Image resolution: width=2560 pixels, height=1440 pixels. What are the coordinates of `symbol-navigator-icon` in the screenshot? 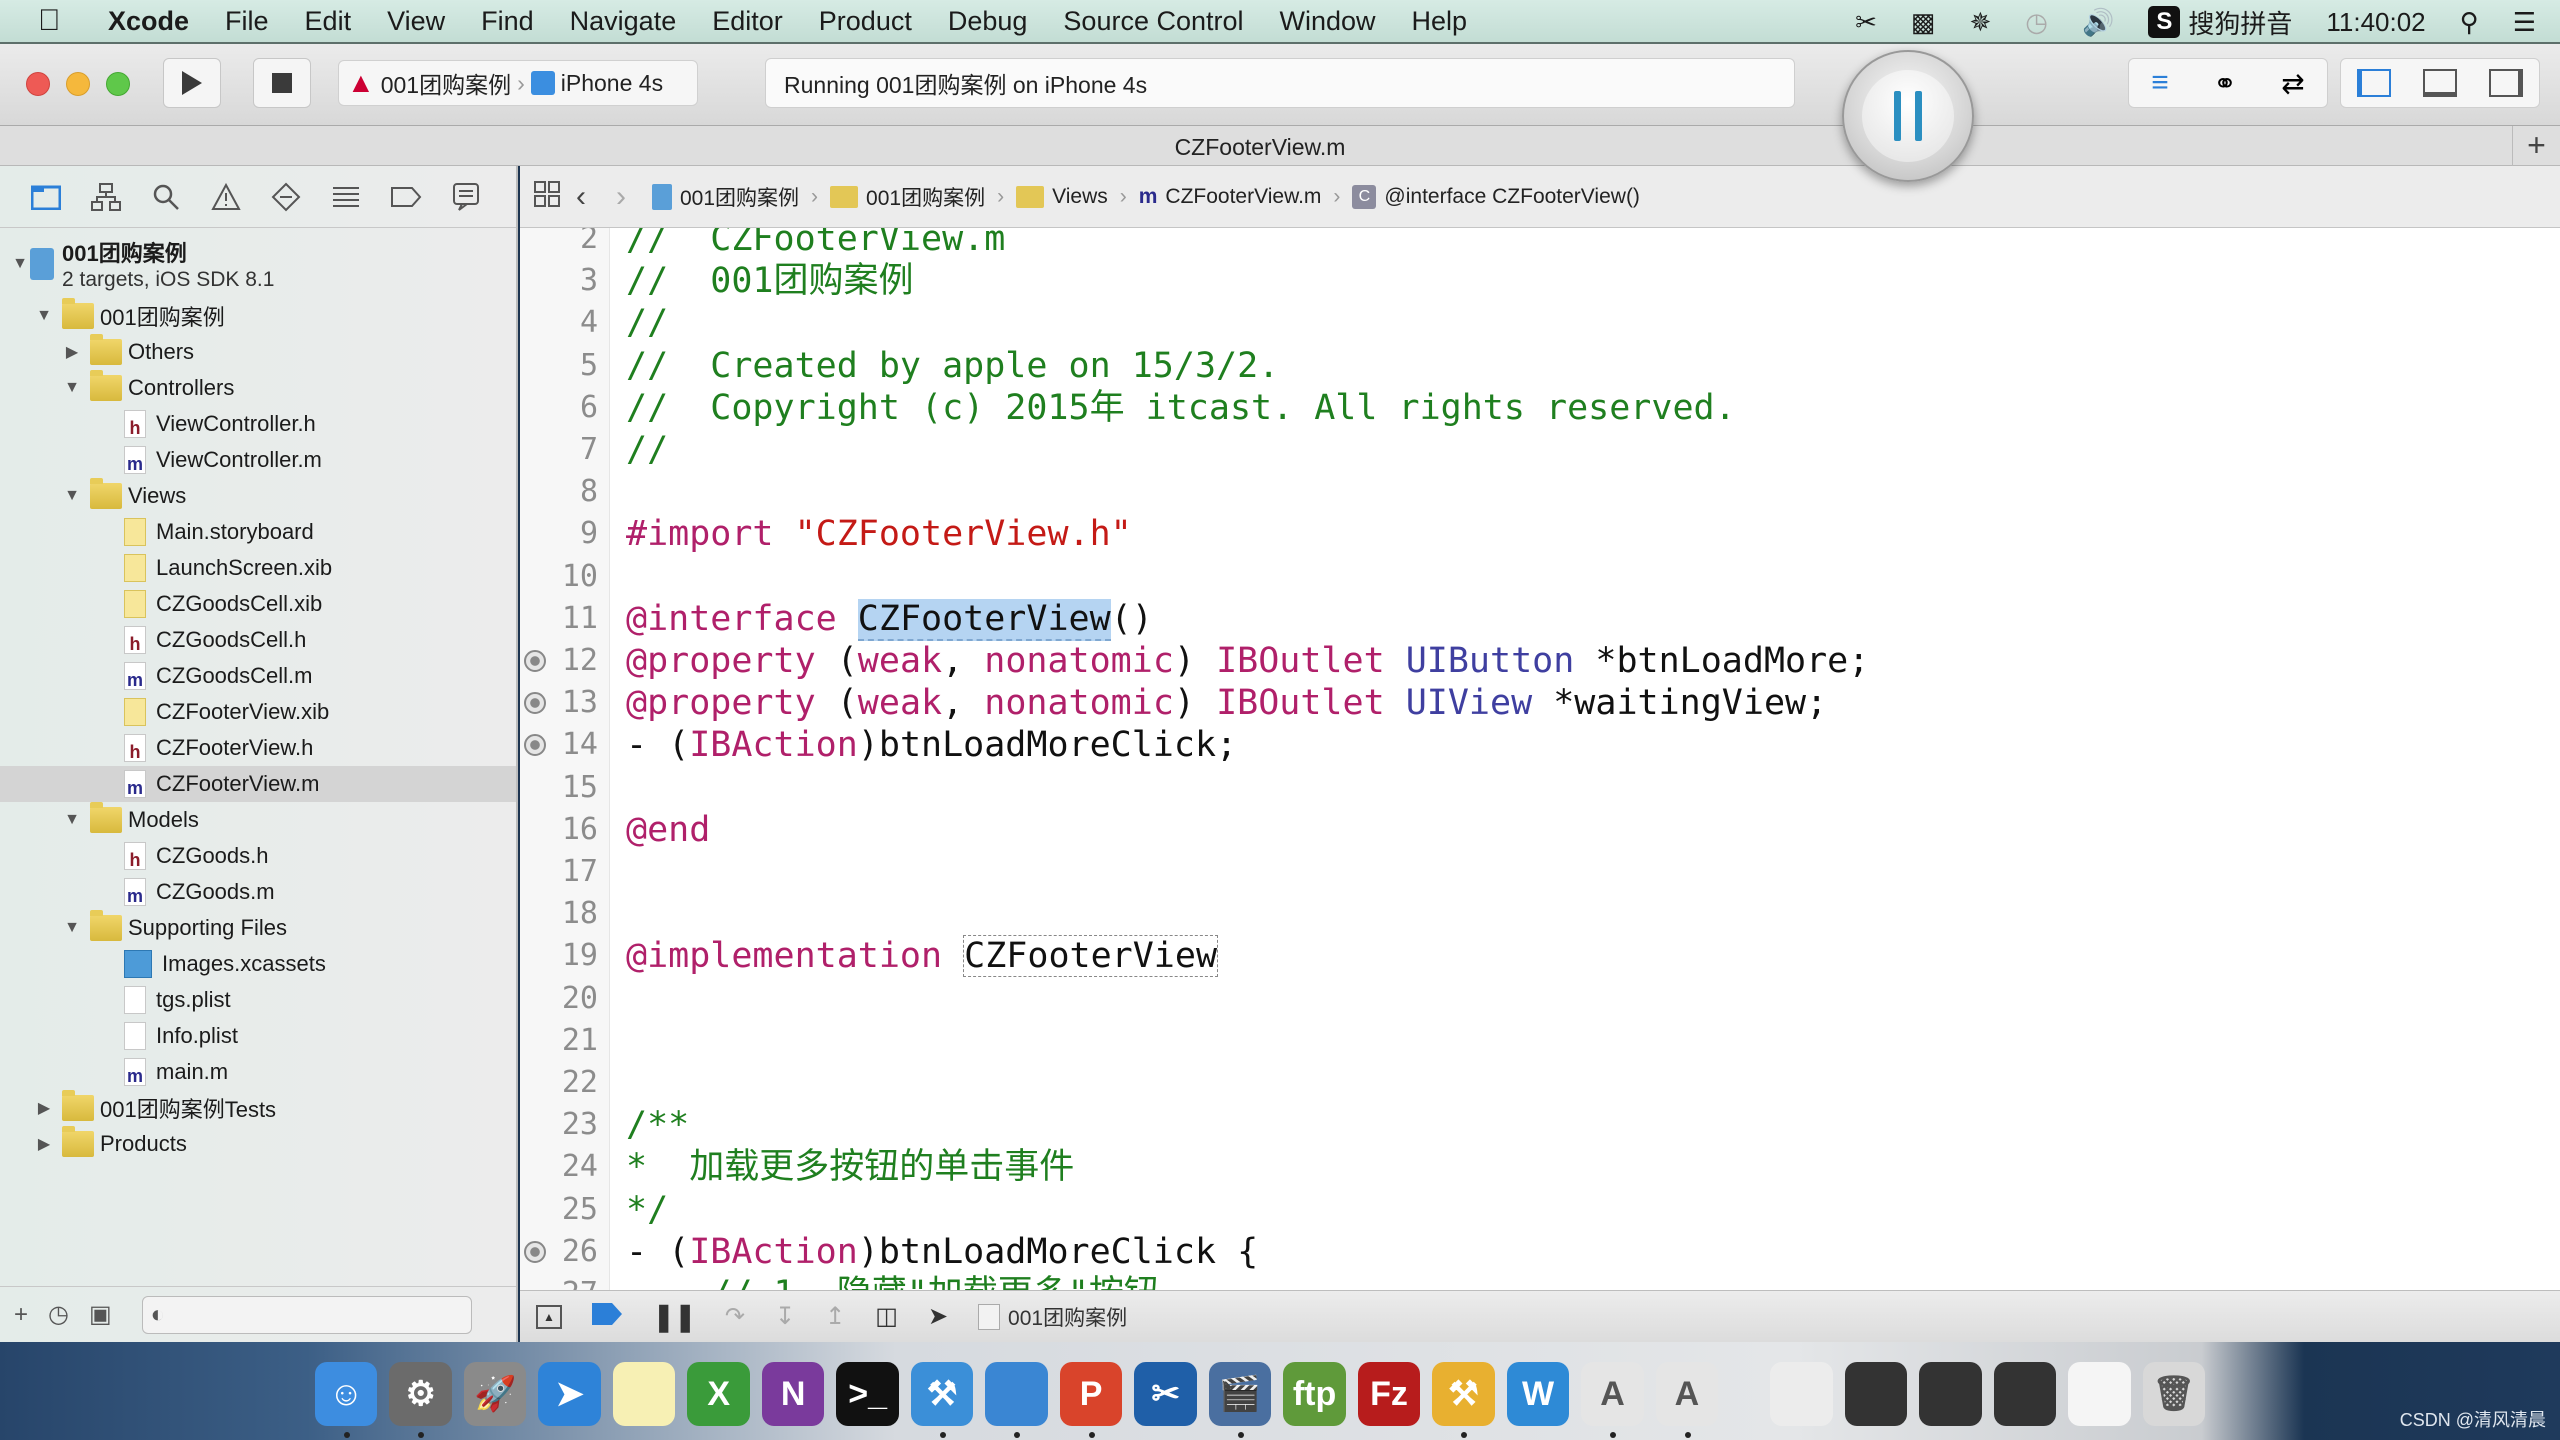 It's located at (106, 197).